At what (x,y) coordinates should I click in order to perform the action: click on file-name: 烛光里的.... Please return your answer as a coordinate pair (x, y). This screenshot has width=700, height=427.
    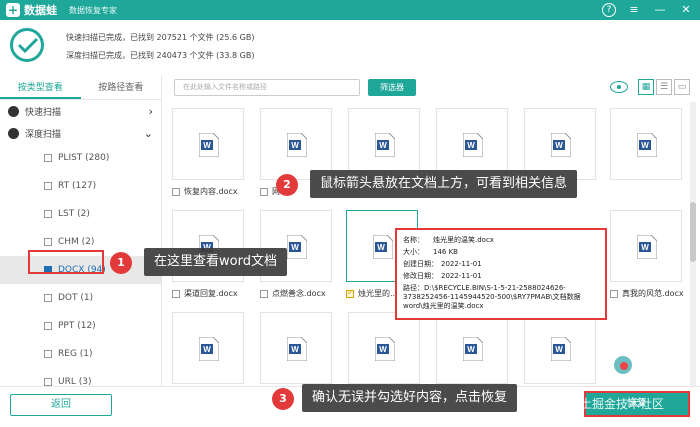
    Looking at the image, I should click on (378, 293).